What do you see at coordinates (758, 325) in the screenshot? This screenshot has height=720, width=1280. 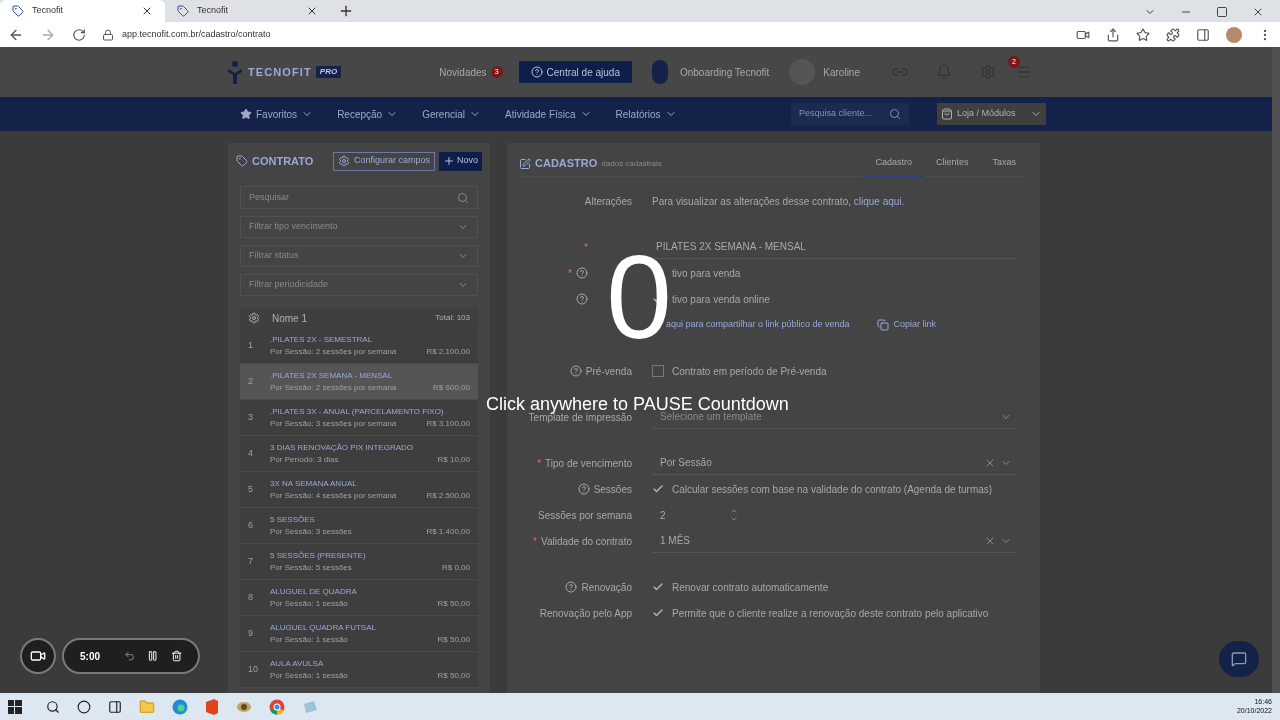 I see `share-link: aqui para compartilhar o link público de venda` at bounding box center [758, 325].